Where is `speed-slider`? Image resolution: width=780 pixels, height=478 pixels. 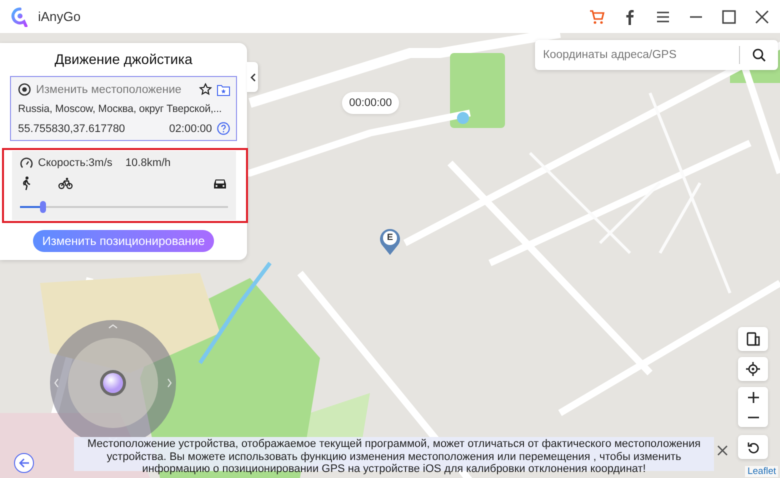
speed-slider is located at coordinates (124, 207).